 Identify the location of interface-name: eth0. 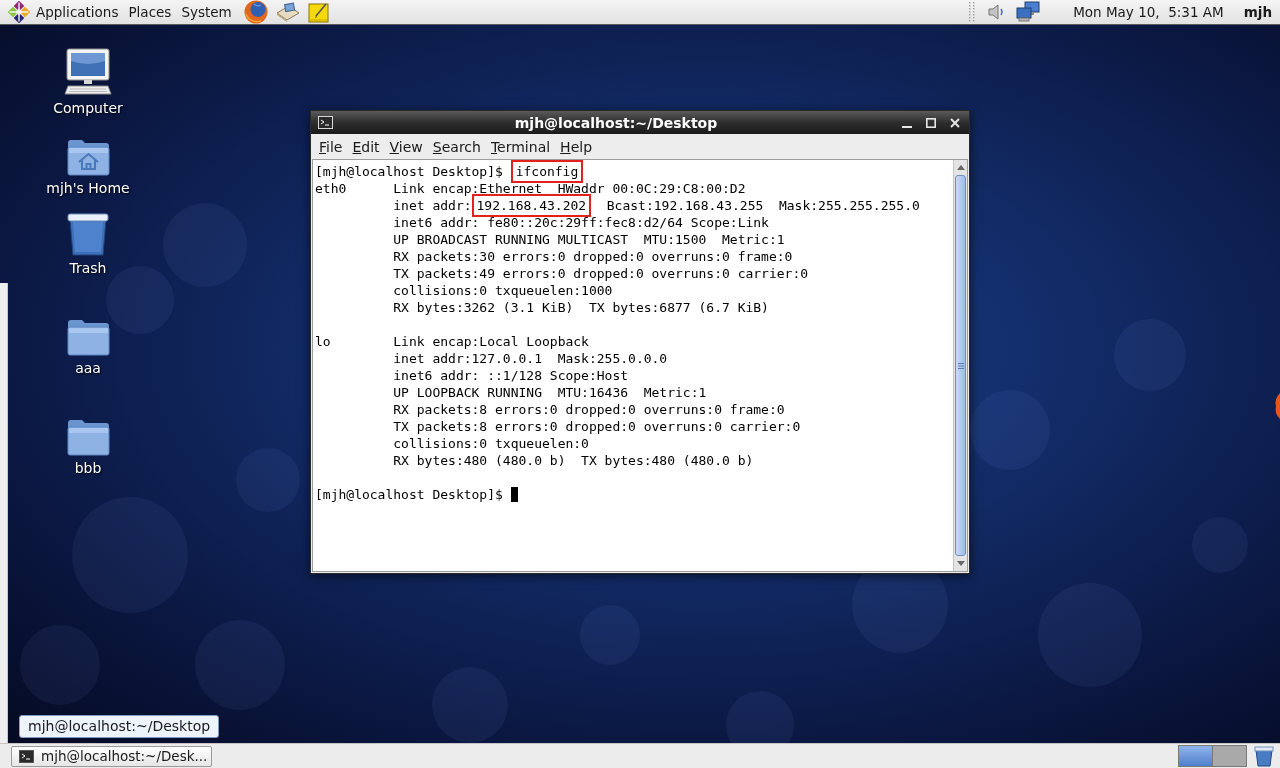
(331, 188).